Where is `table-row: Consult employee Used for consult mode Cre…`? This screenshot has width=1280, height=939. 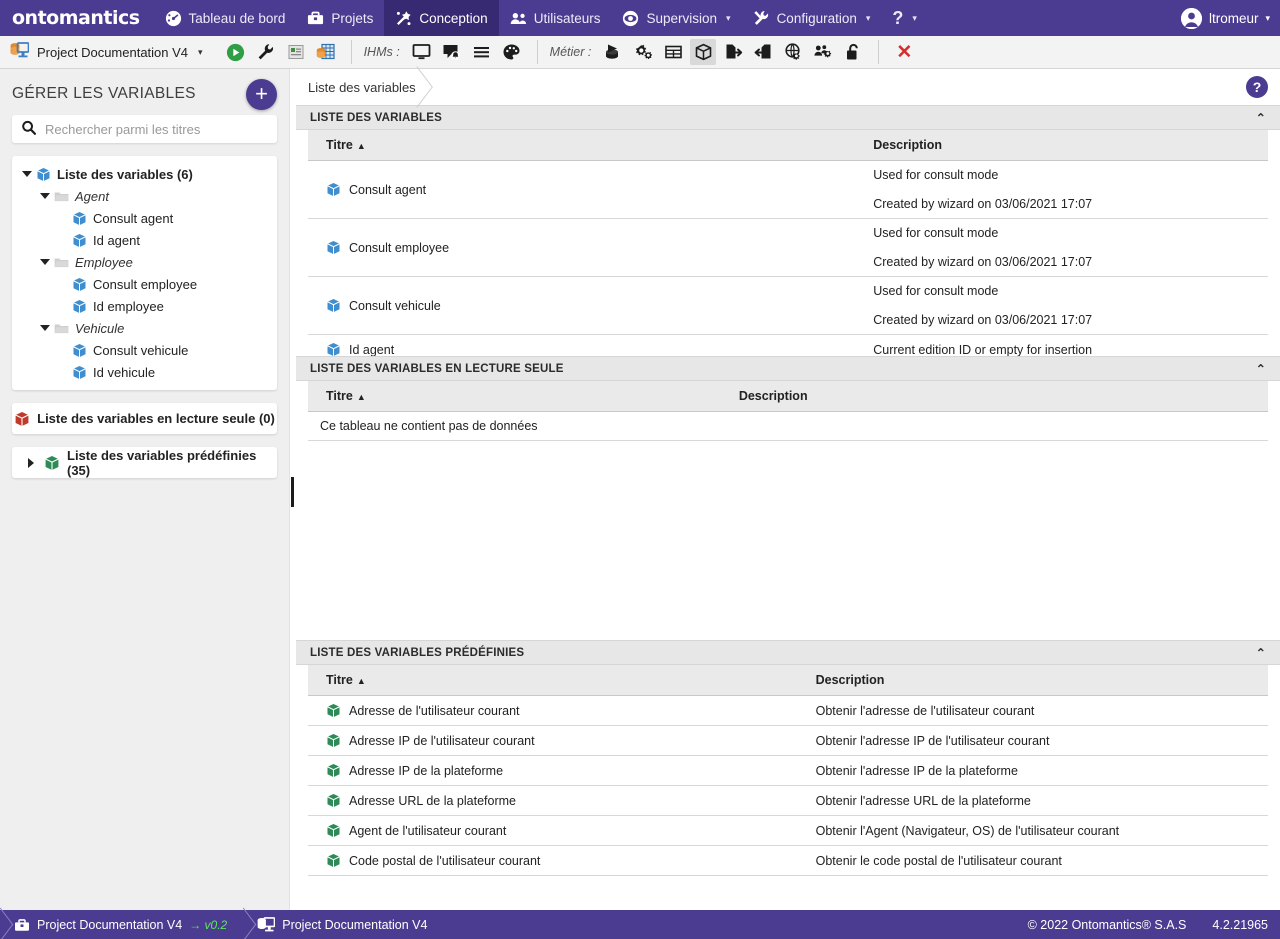
table-row: Consult employee Used for consult mode Cre… is located at coordinates (788, 247).